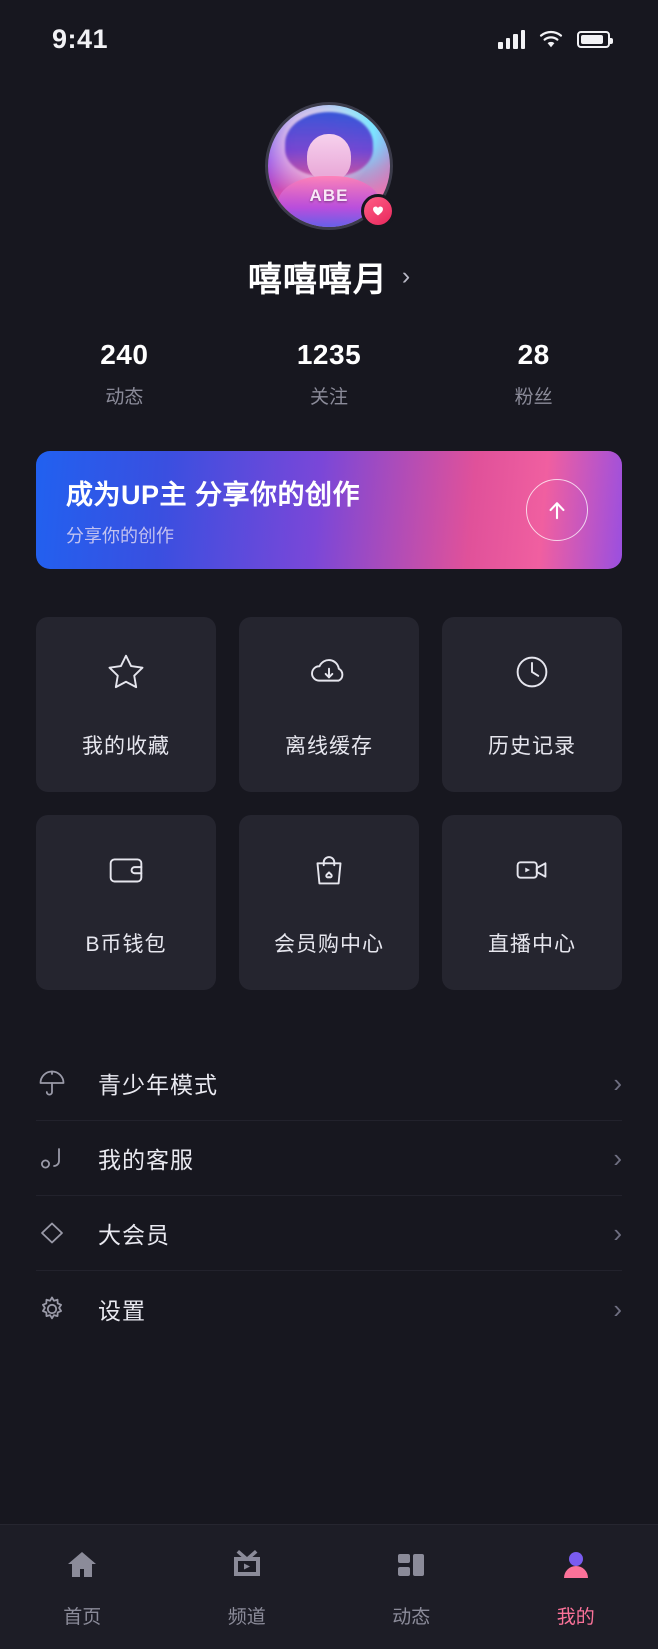 Image resolution: width=658 pixels, height=1649 pixels. Describe the element at coordinates (329, 157) in the screenshot. I see `avatar-art-face` at that location.